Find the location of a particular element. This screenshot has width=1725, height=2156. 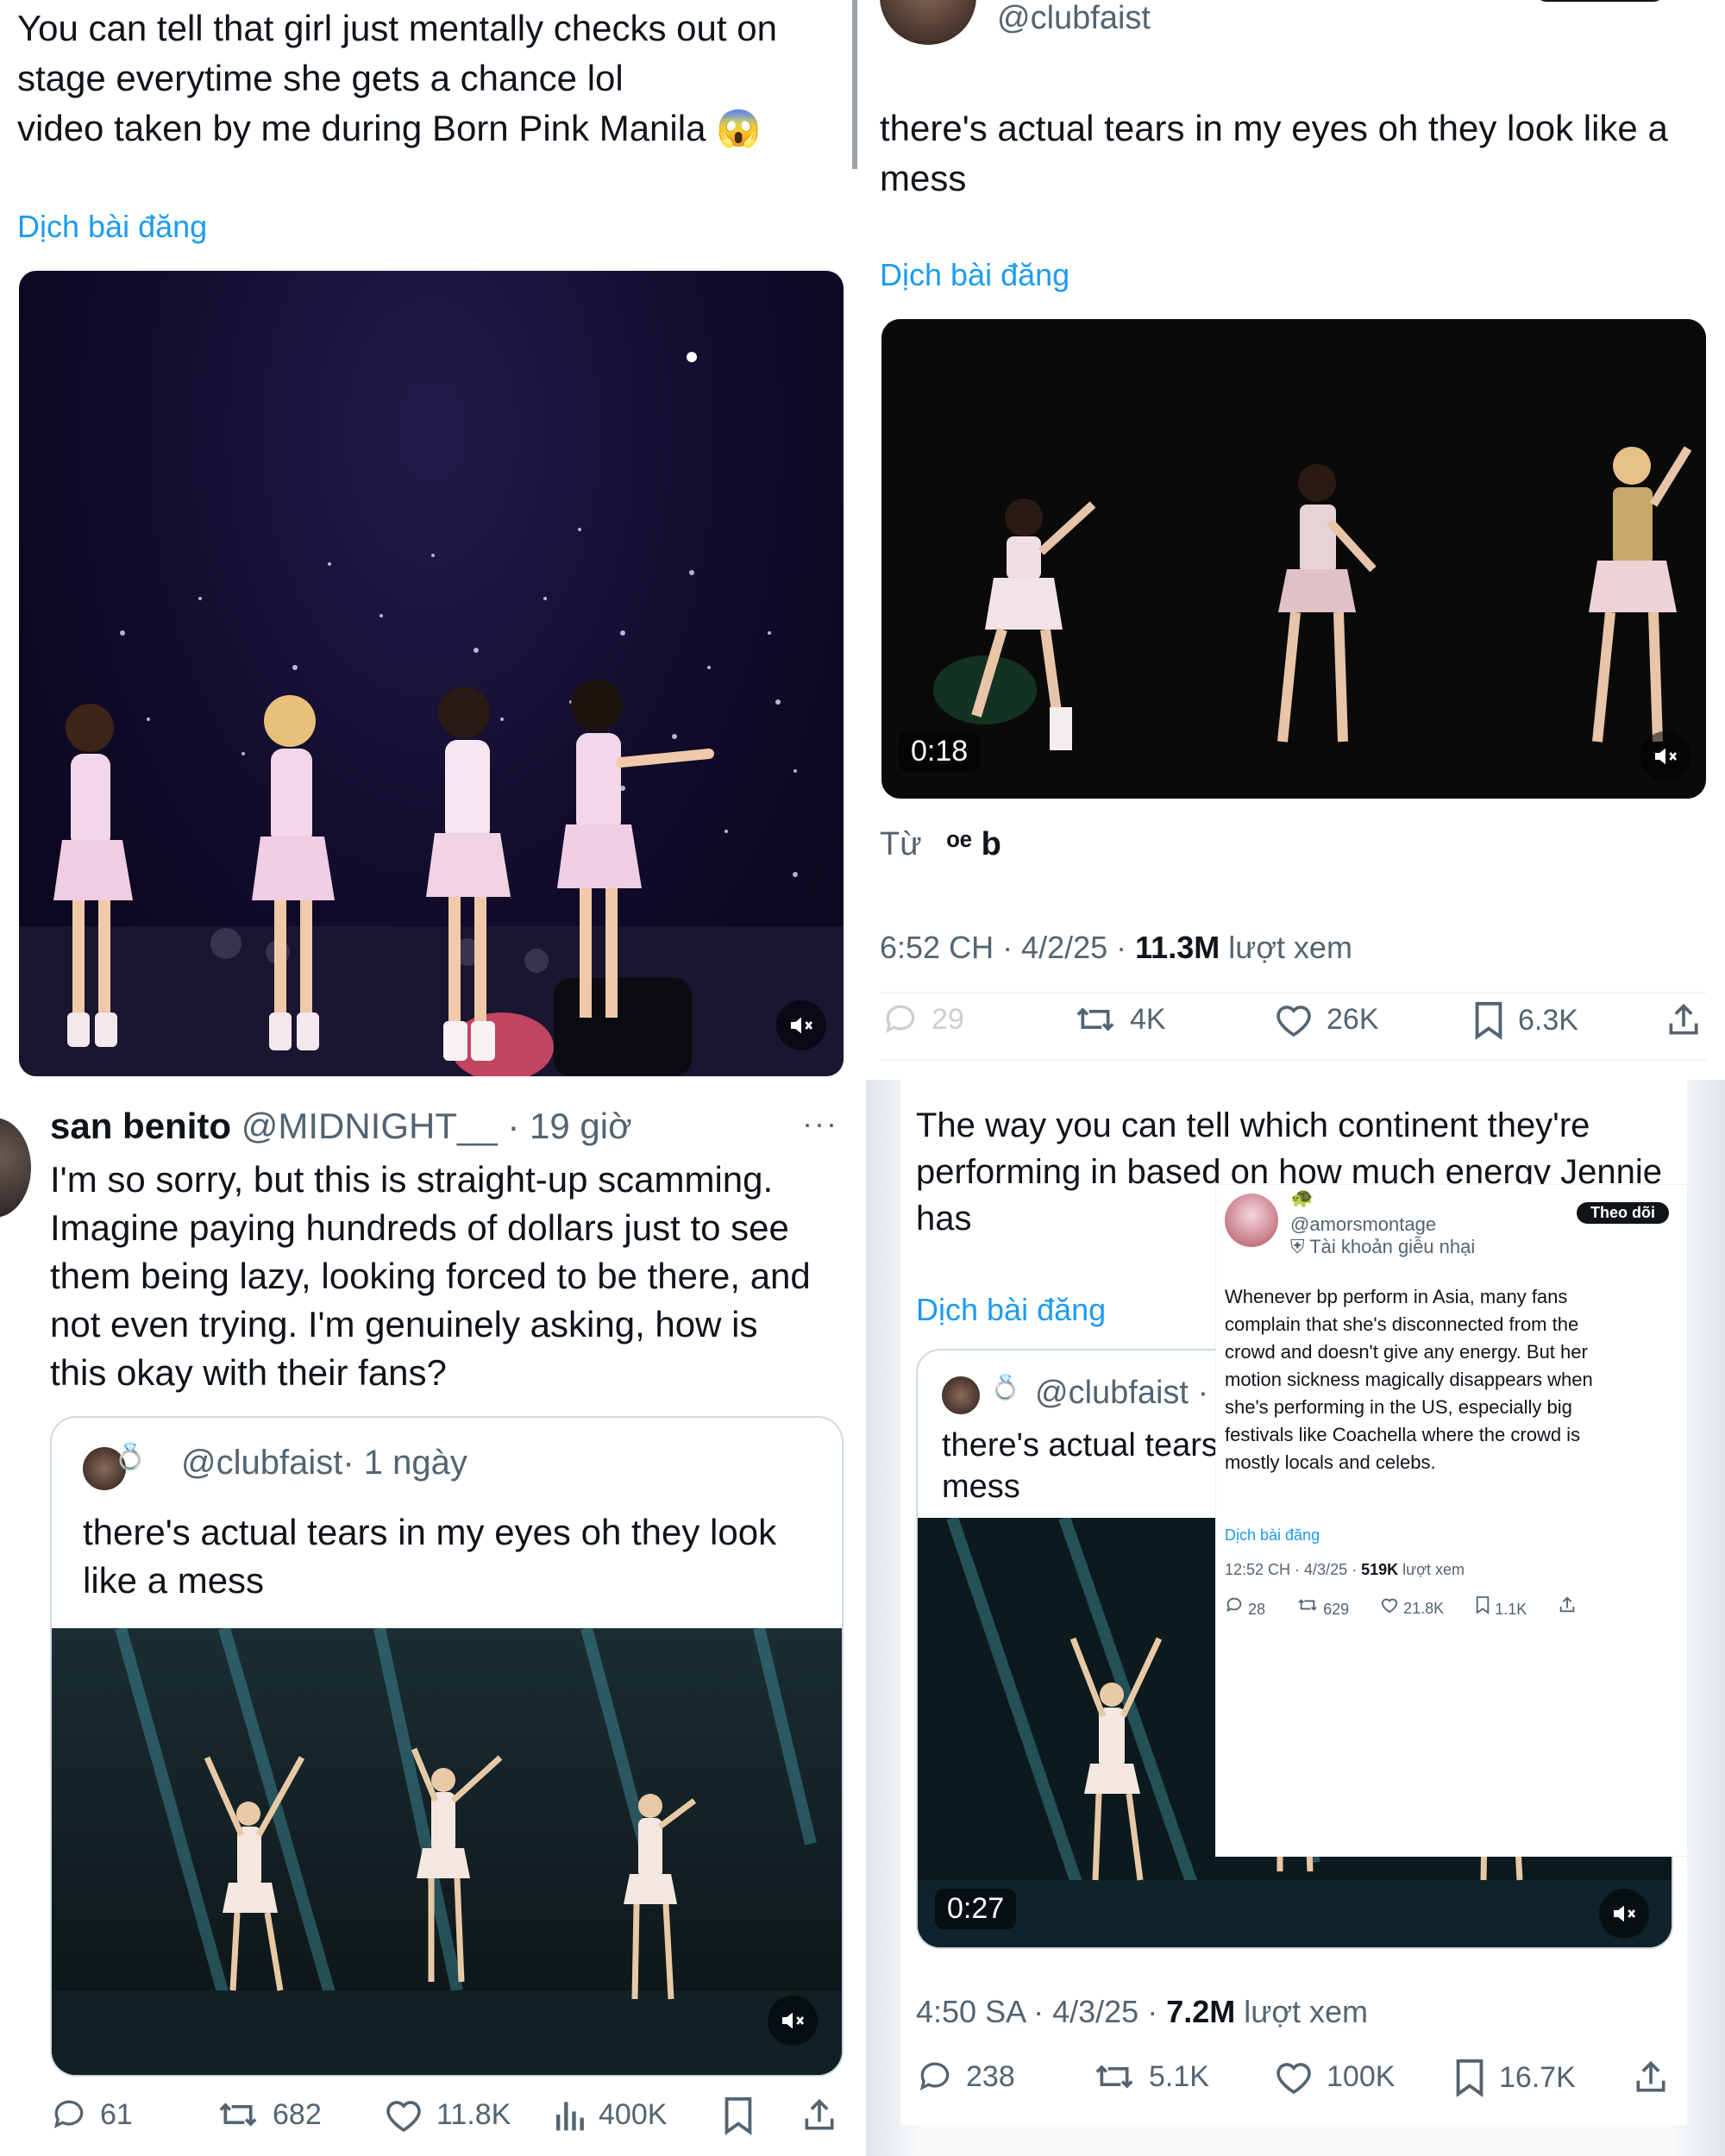

dancer-figure is located at coordinates (636, 849).